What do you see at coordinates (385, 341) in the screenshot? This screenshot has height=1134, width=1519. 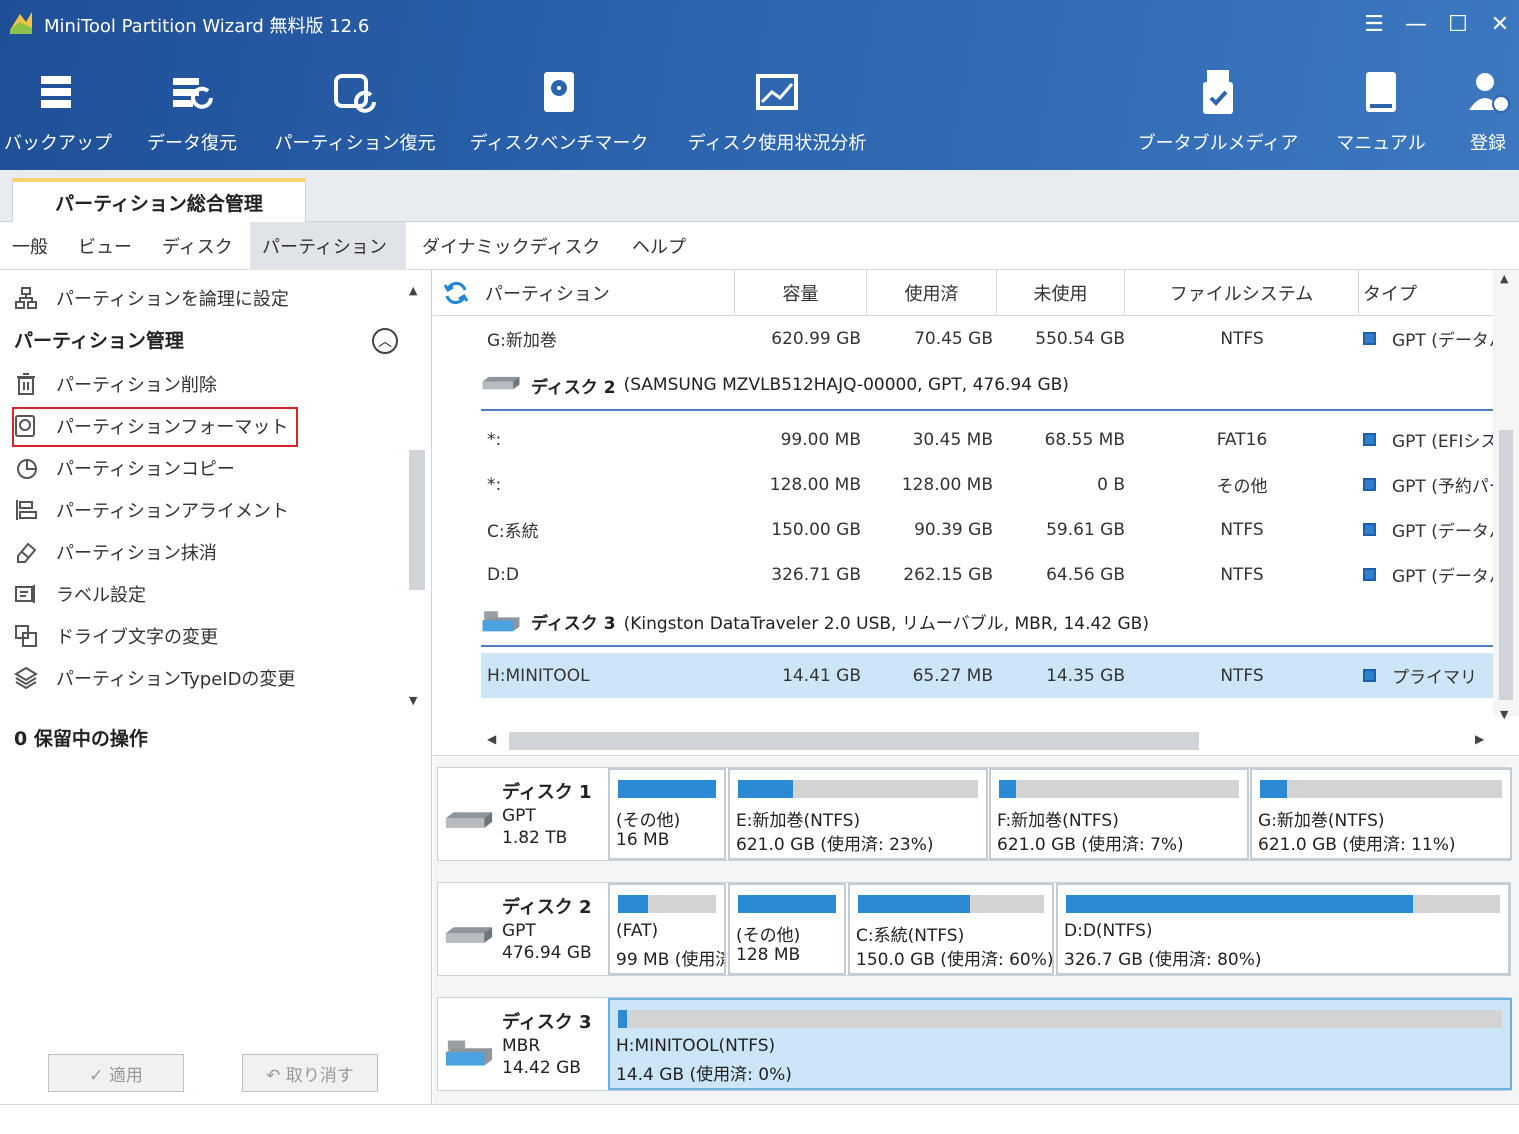 I see `collapse-icon: ︿` at bounding box center [385, 341].